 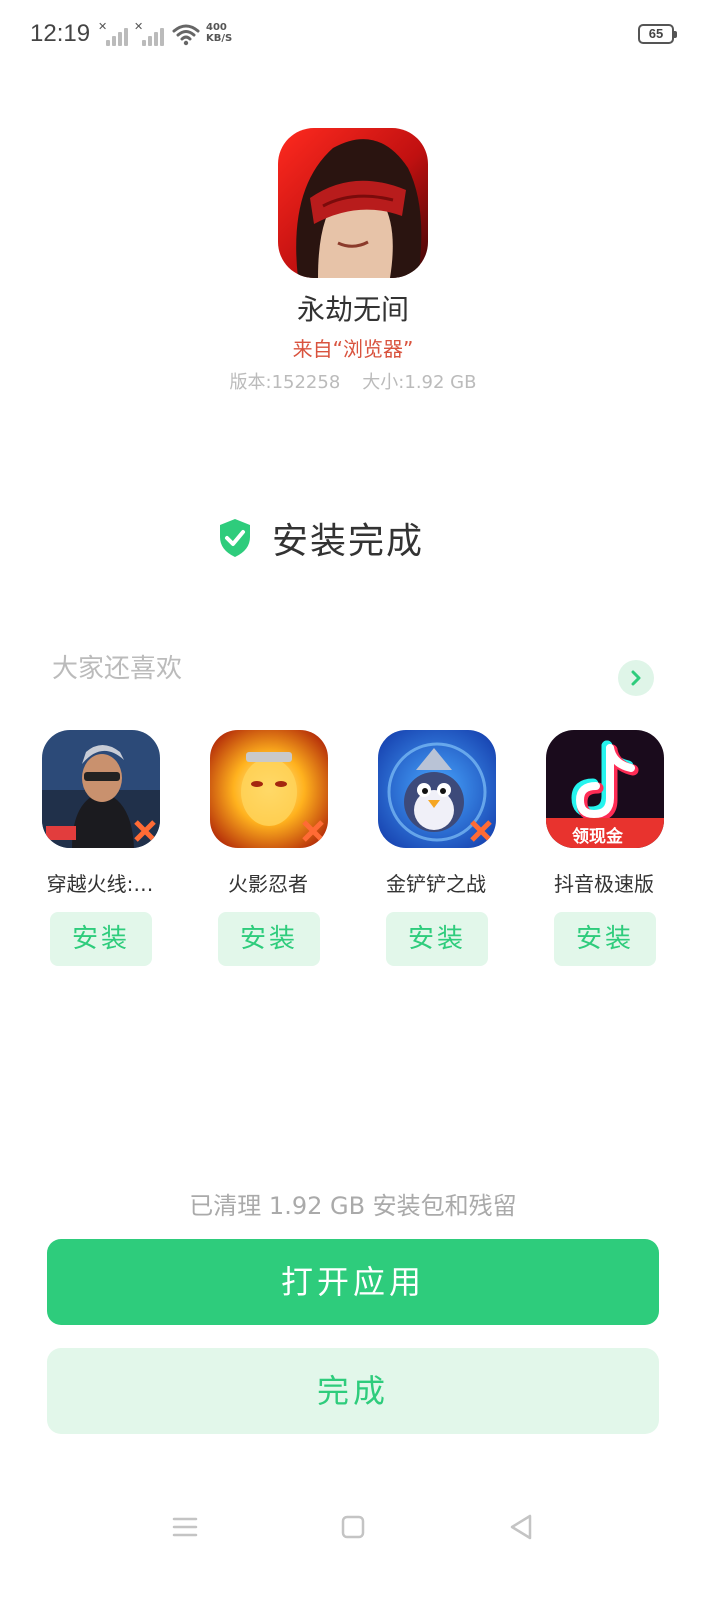 What do you see at coordinates (521, 1527) in the screenshot?
I see `back-icon` at bounding box center [521, 1527].